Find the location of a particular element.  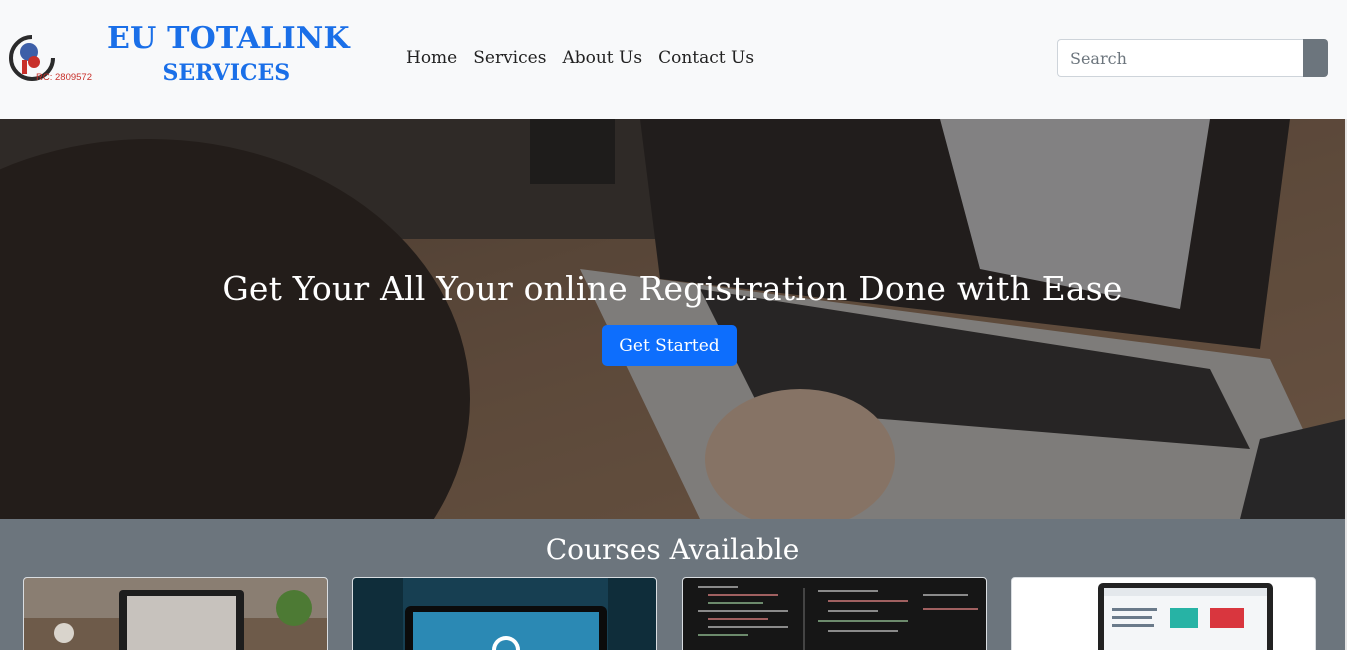

brand-line-2: SERVICES is located at coordinates (226, 73).